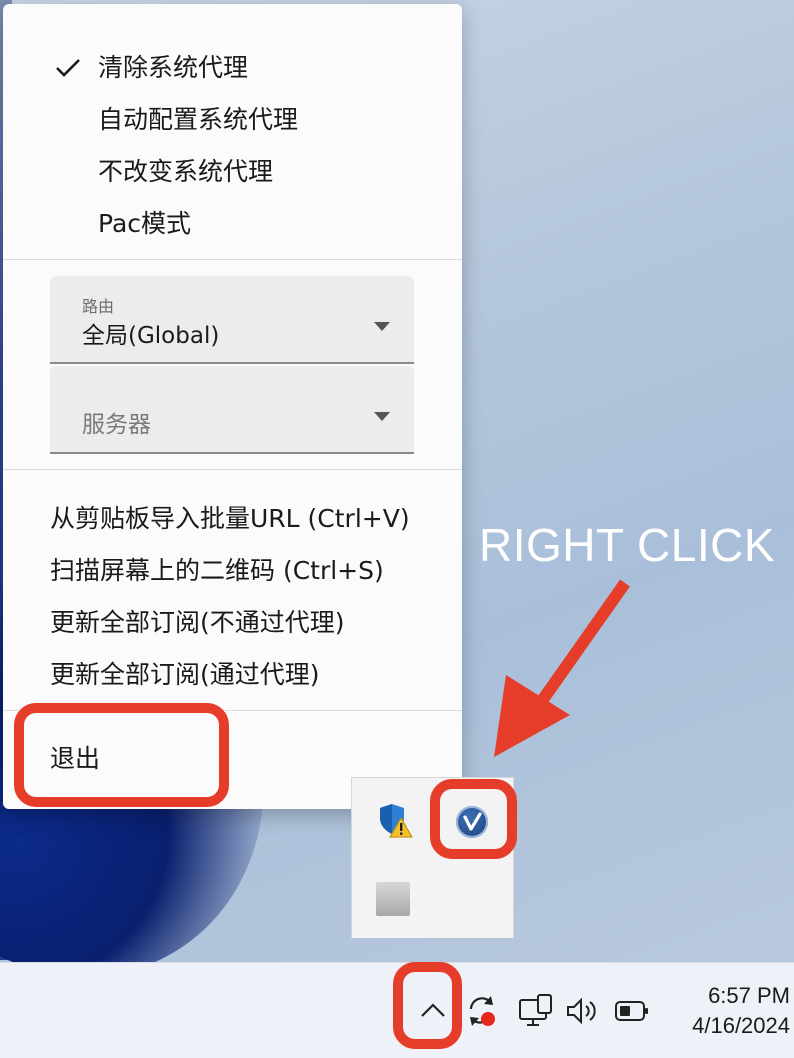  What do you see at coordinates (230, 517) in the screenshot?
I see `menu-item-import-clipboard: 从剪贴板导入批量URL (Ctrl+V)` at bounding box center [230, 517].